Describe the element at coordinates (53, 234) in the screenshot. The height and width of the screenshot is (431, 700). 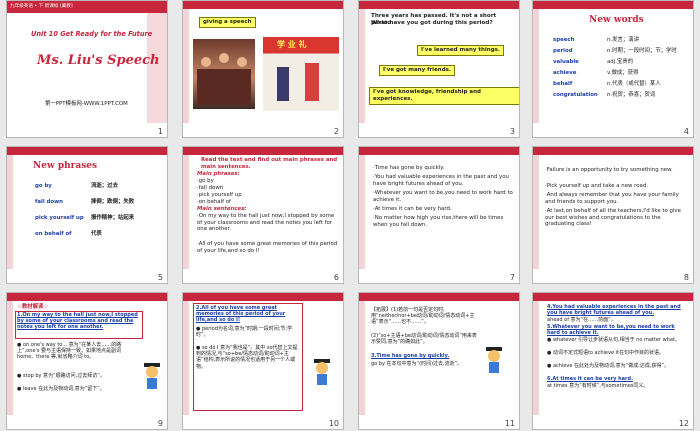
I see `phrase: on behalf of` at that location.